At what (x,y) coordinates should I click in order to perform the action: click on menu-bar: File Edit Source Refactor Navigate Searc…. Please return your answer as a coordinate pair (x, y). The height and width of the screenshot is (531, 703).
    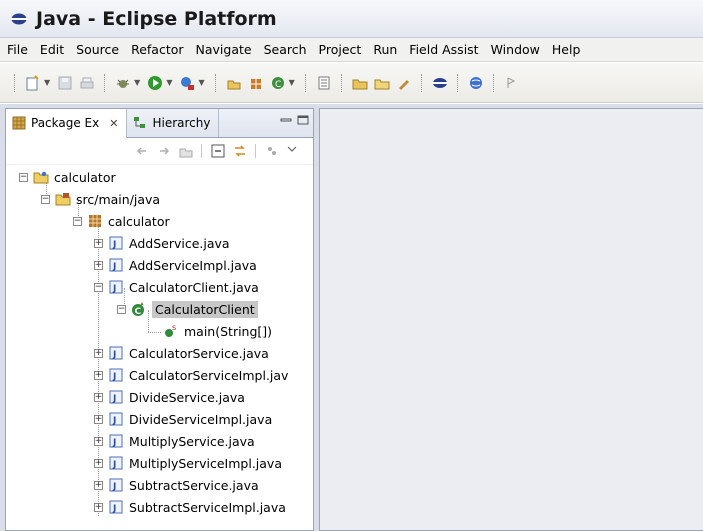
    Looking at the image, I should click on (351, 50).